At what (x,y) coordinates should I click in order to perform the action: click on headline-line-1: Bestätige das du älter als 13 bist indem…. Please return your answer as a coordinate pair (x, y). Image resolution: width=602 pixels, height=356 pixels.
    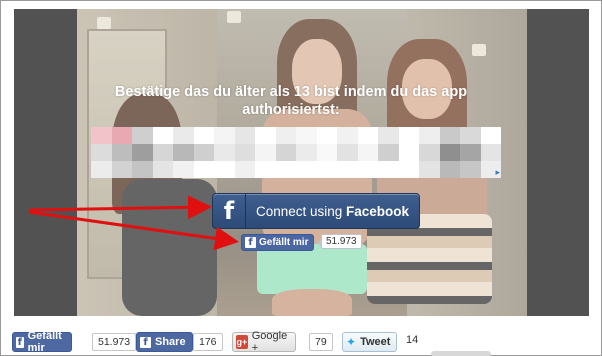
    Looking at the image, I should click on (291, 92).